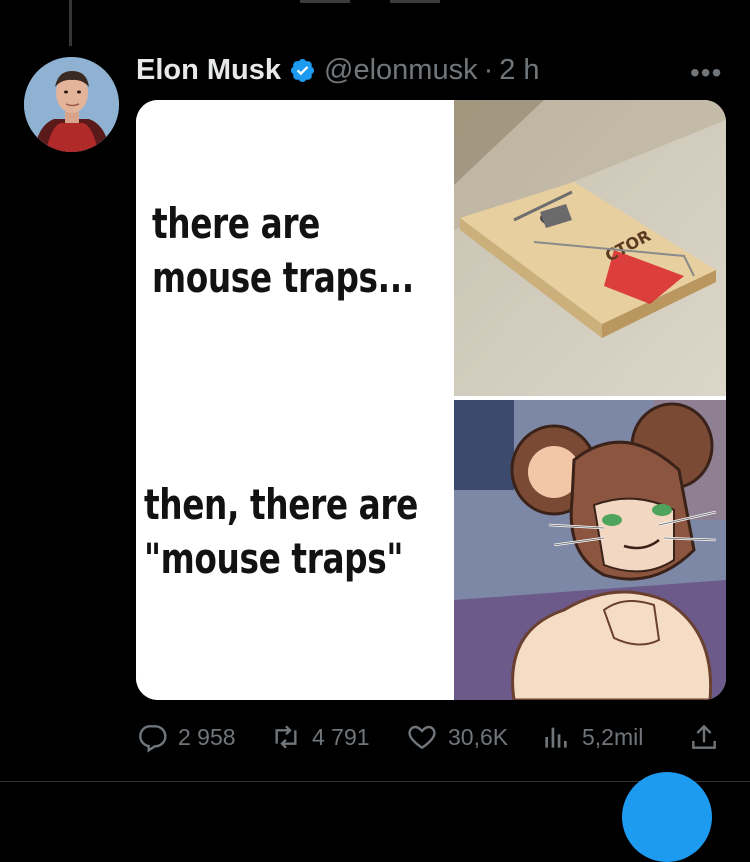  I want to click on tweet-header: Elon Musk @elonmusk · 2 h, so click(338, 70).